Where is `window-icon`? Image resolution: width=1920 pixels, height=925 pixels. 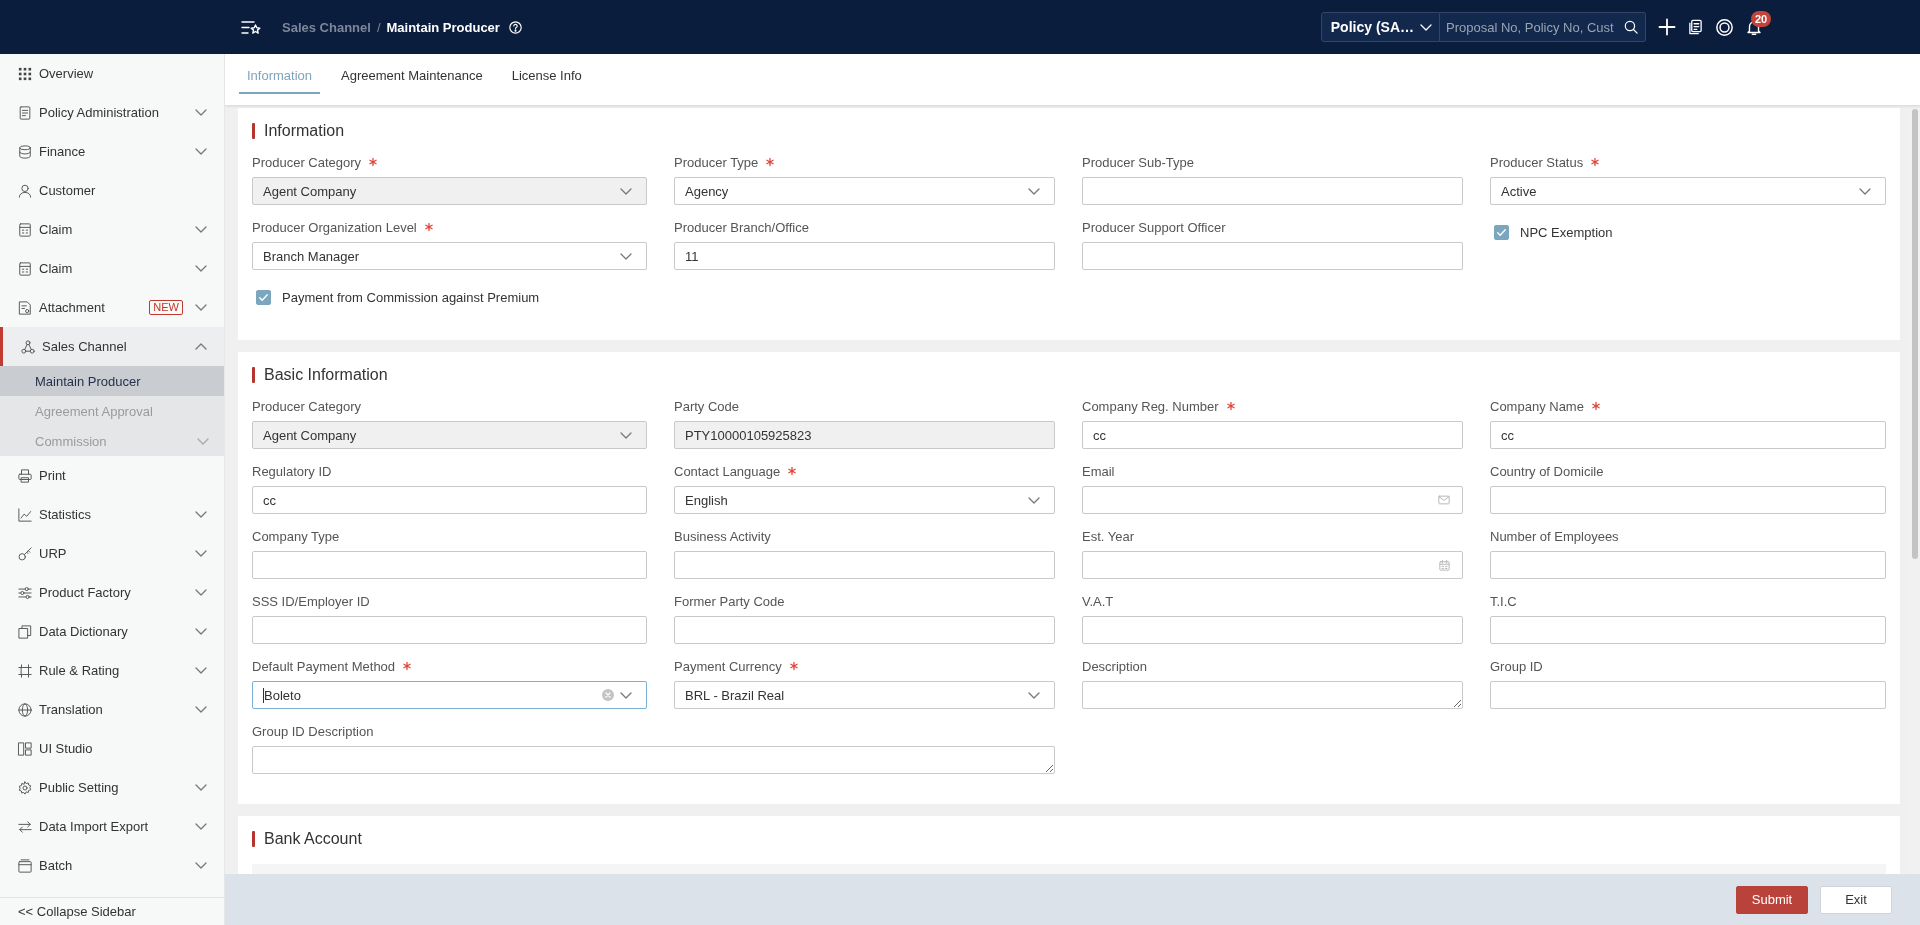 window-icon is located at coordinates (25, 865).